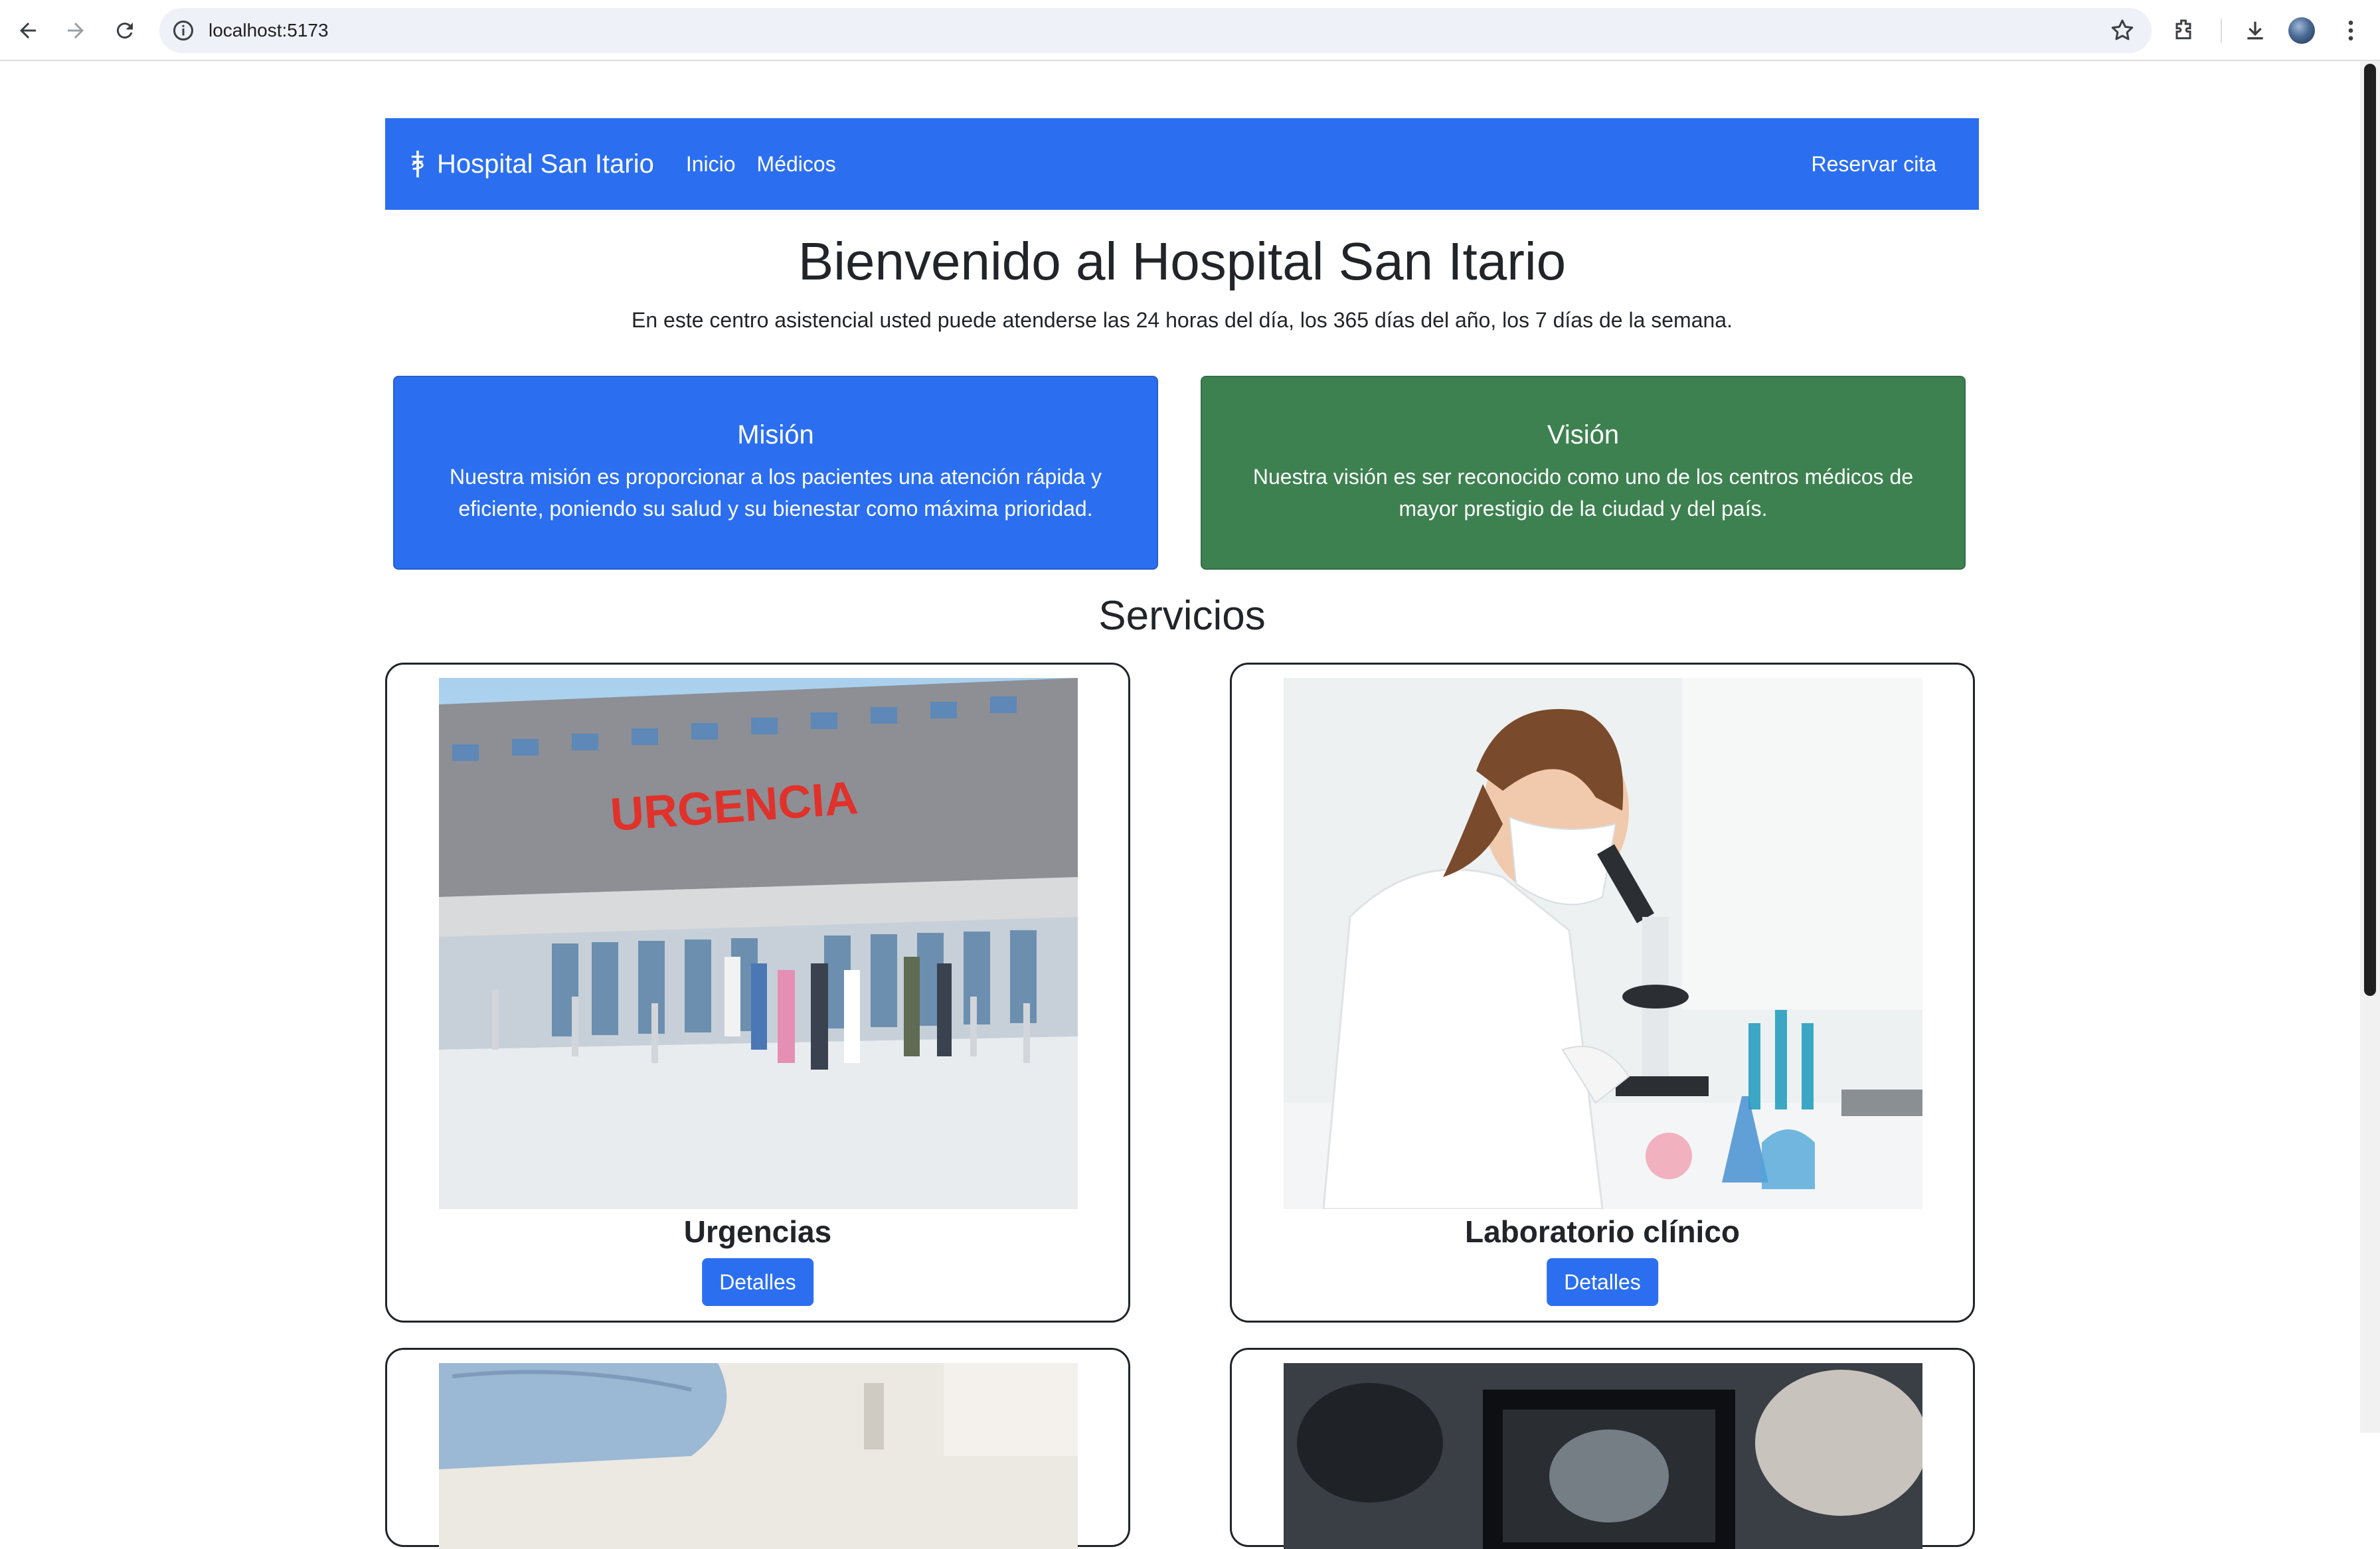 The height and width of the screenshot is (1549, 2380). What do you see at coordinates (1155, 30) in the screenshot?
I see `address-bar: localhost:5173` at bounding box center [1155, 30].